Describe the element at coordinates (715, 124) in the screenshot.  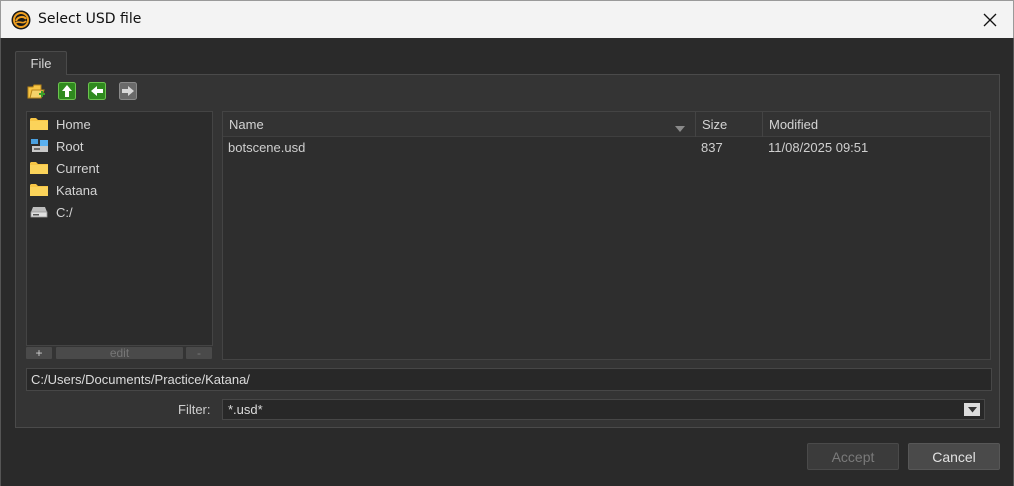
I see `column-label: Size` at that location.